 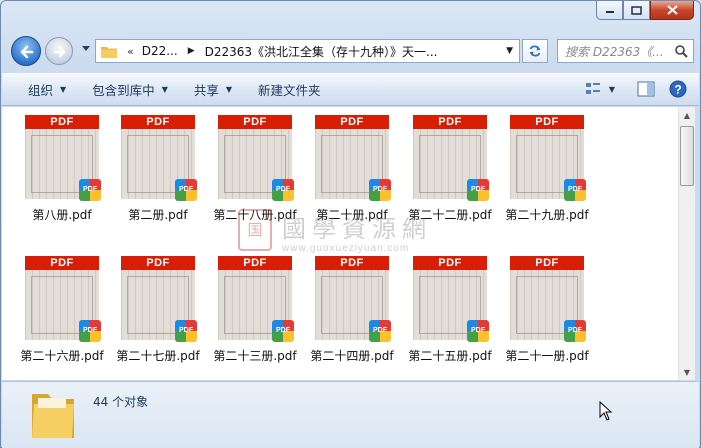 I want to click on minimize-icon, so click(x=609, y=12).